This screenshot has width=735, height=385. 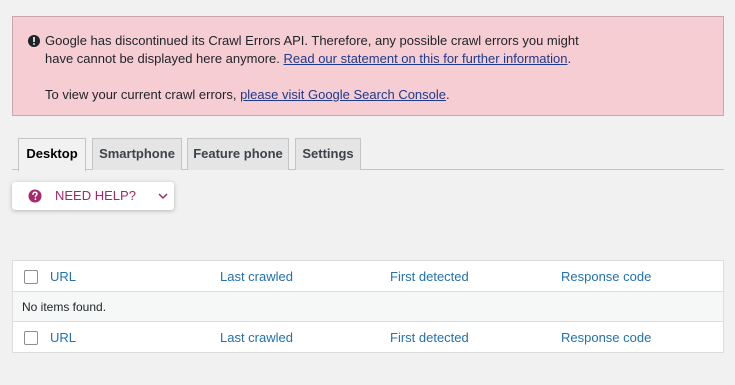 I want to click on tab-settings: Settings, so click(x=328, y=154).